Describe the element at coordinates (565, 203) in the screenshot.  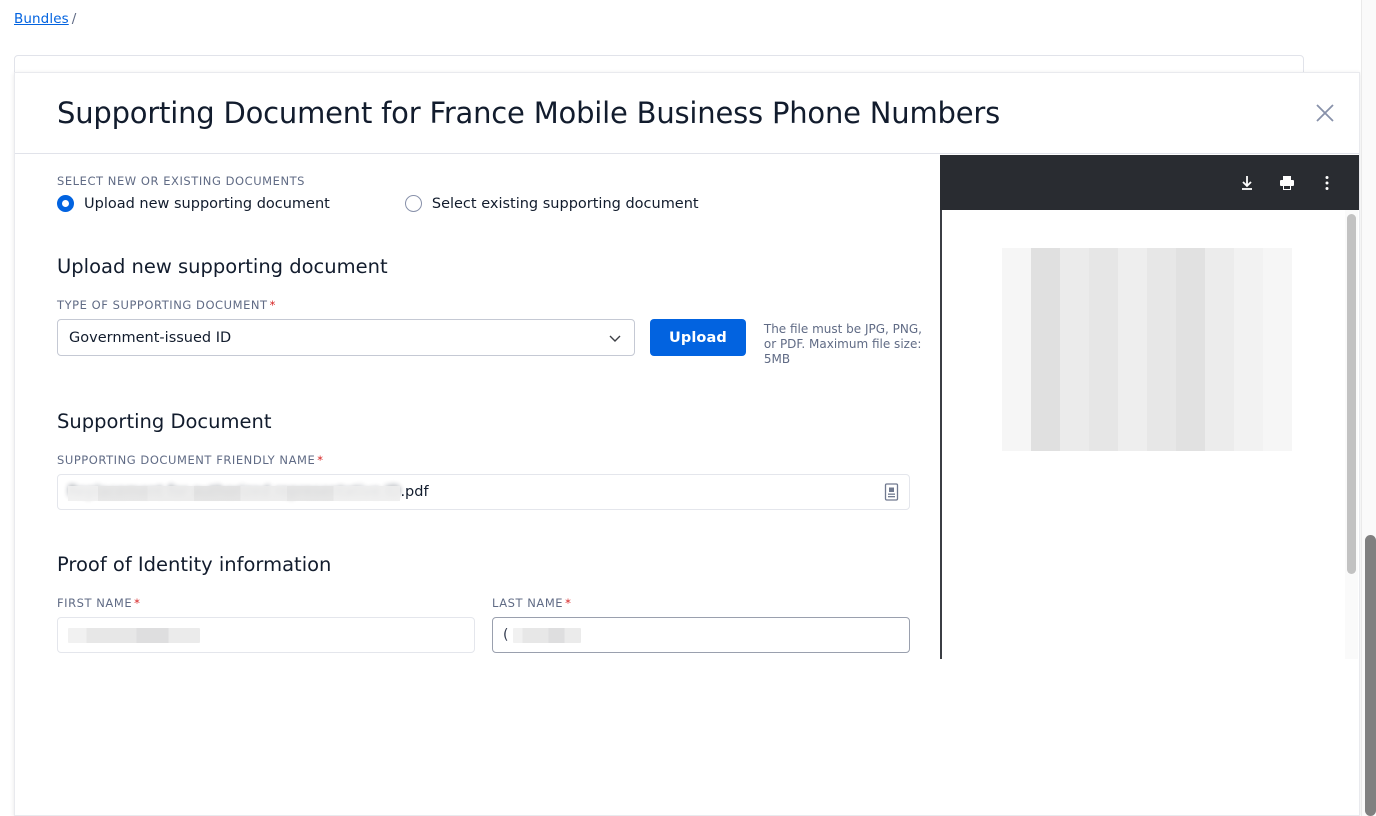
I see `radio-label-select-existing: Select existing supporting document` at that location.